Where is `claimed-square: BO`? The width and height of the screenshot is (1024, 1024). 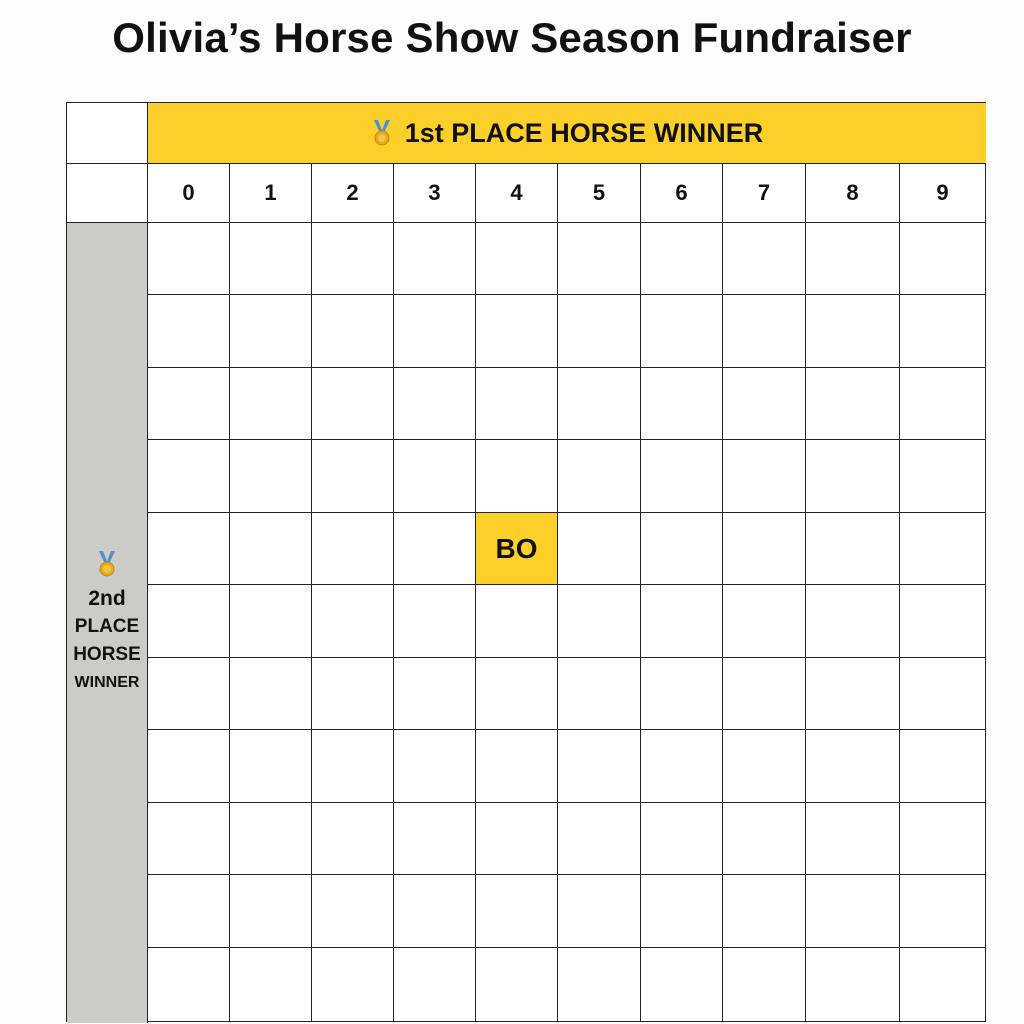
claimed-square: BO is located at coordinates (517, 549).